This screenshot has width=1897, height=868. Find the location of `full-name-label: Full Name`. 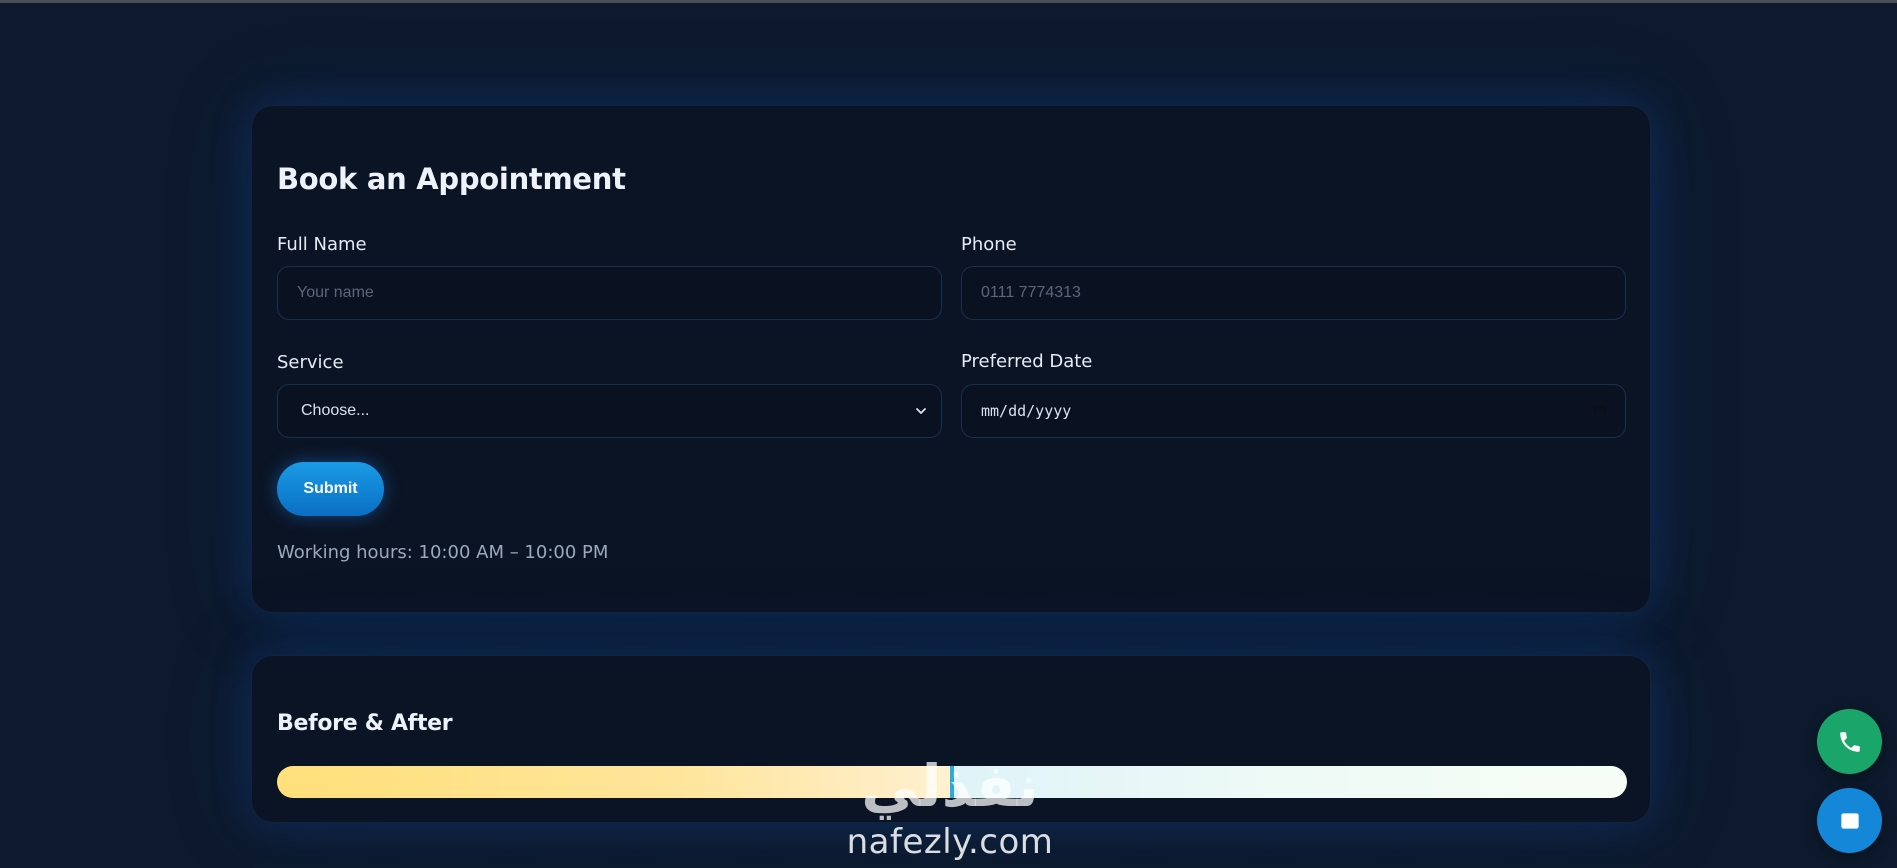

full-name-label: Full Name is located at coordinates (322, 244).